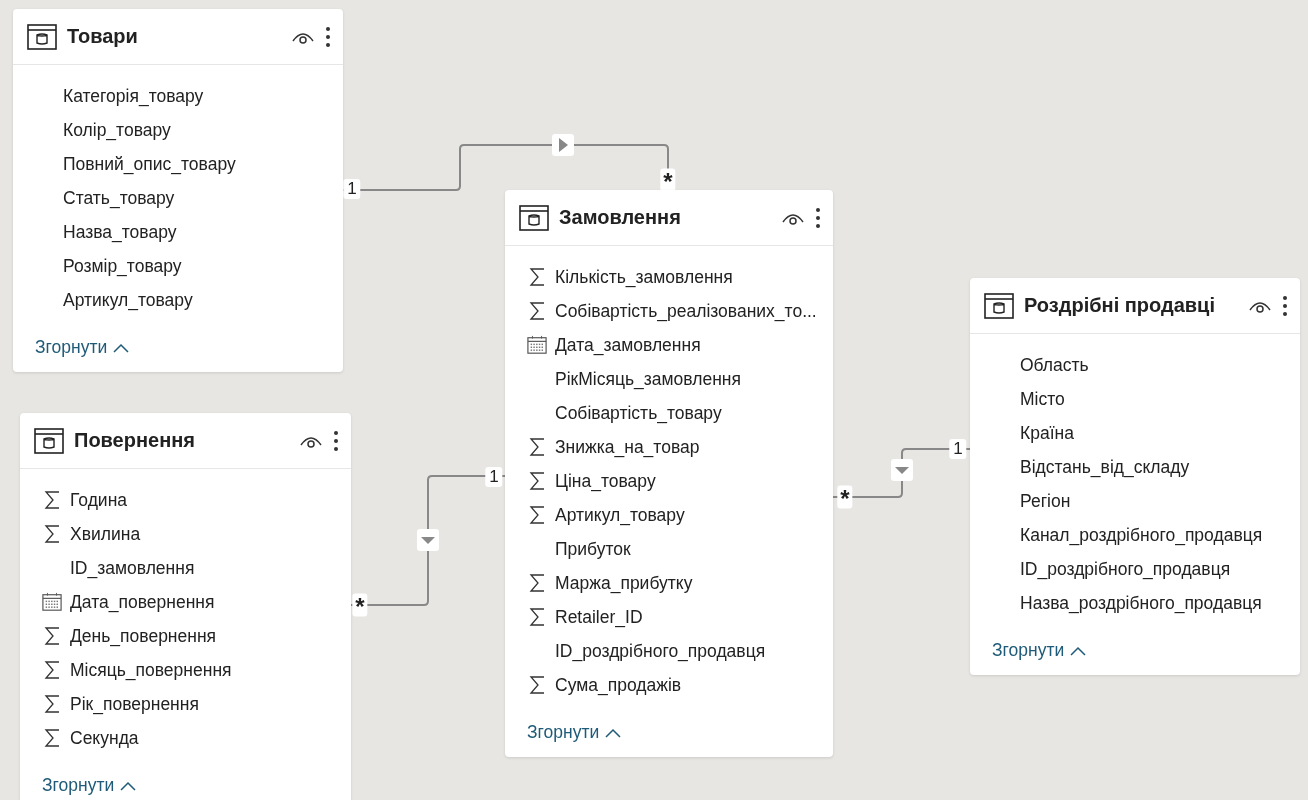 The width and height of the screenshot is (1308, 800). Describe the element at coordinates (104, 738) in the screenshot. I see `field-name: Секунда` at that location.